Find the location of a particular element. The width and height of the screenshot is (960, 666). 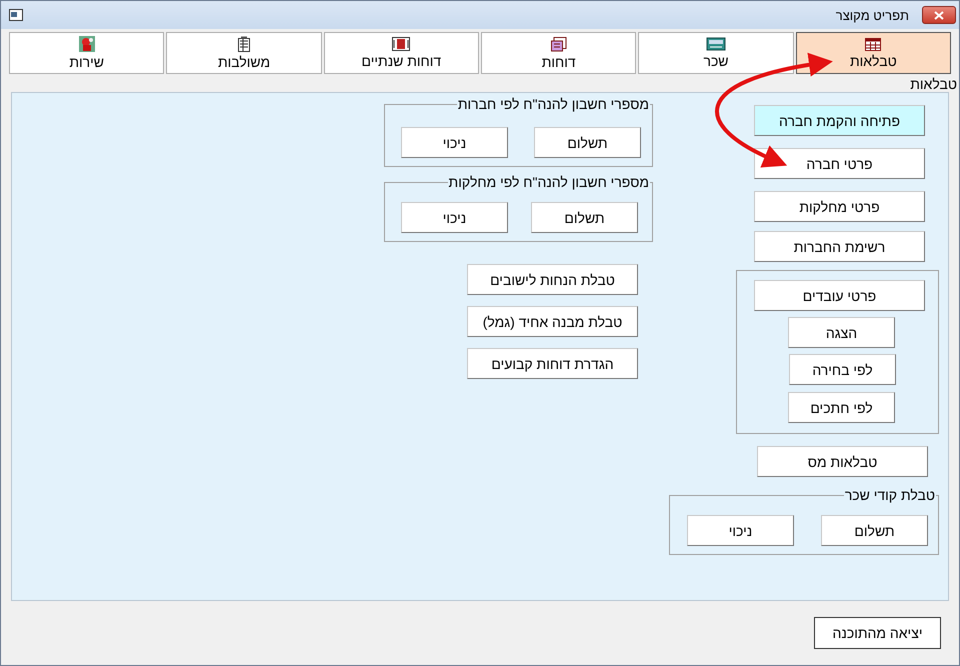

group-title: טבלת קודי שכר is located at coordinates (890, 495).